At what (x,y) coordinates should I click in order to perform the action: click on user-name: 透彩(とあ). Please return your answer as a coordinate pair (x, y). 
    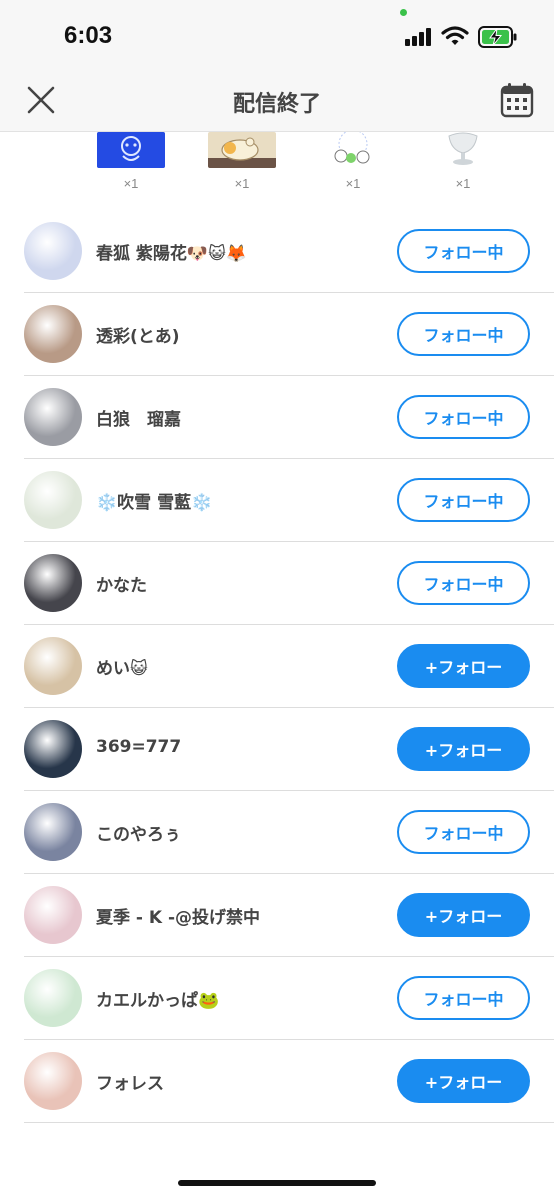
    Looking at the image, I should click on (138, 337).